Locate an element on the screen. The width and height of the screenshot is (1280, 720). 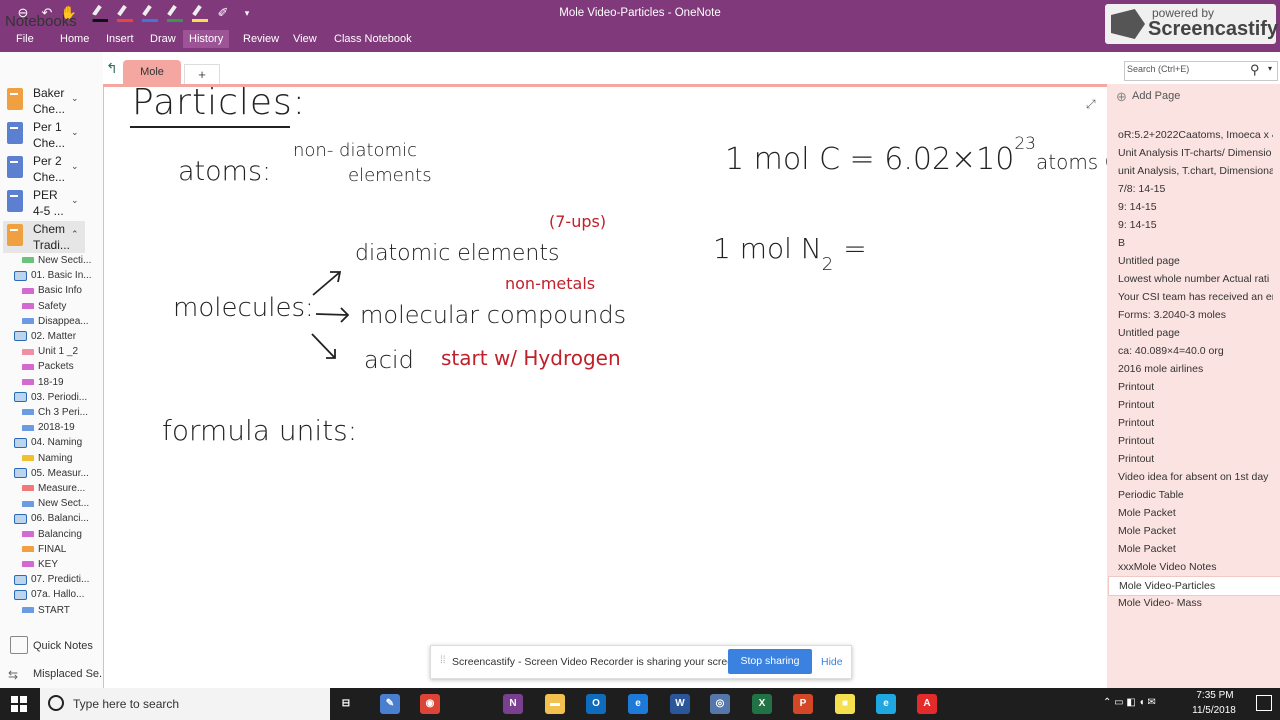
navigate-back-icon: ↰ is located at coordinates (112, 68).